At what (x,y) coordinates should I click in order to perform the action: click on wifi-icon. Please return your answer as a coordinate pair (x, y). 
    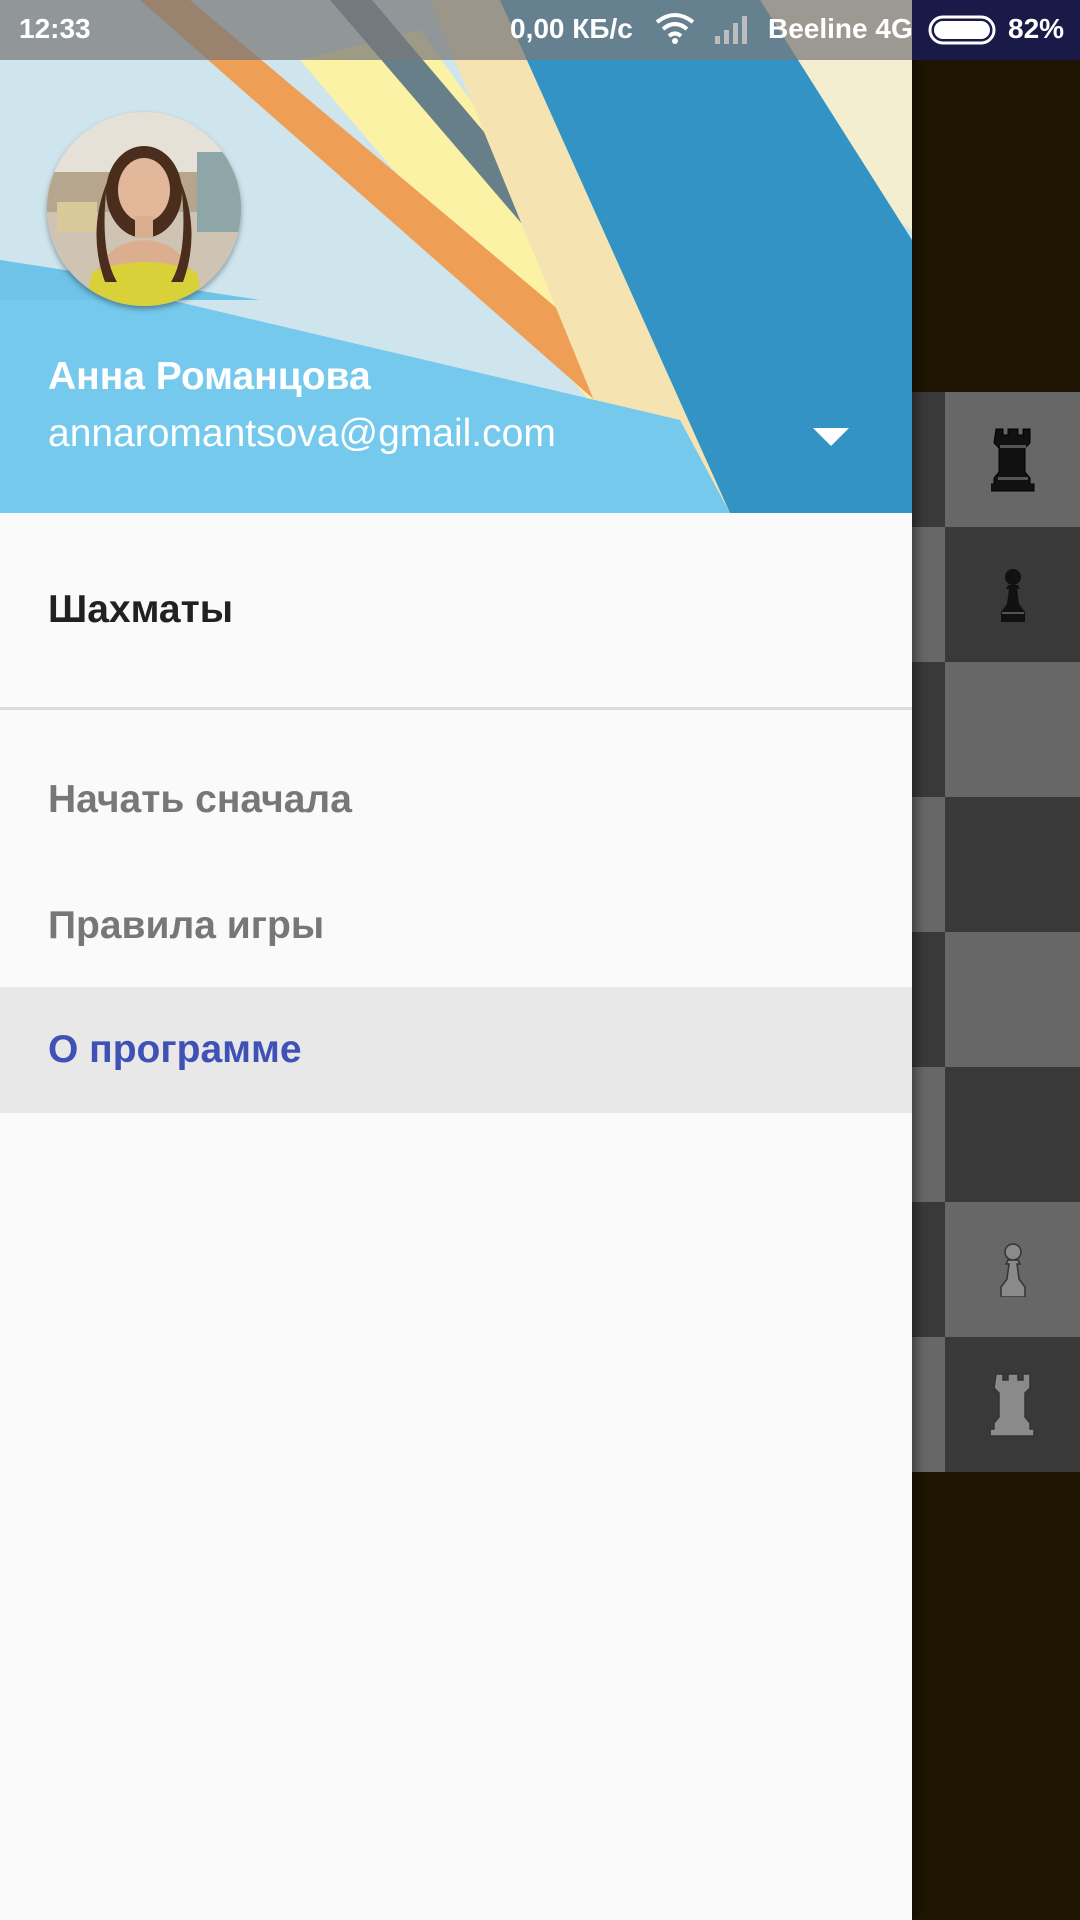
    Looking at the image, I should click on (675, 28).